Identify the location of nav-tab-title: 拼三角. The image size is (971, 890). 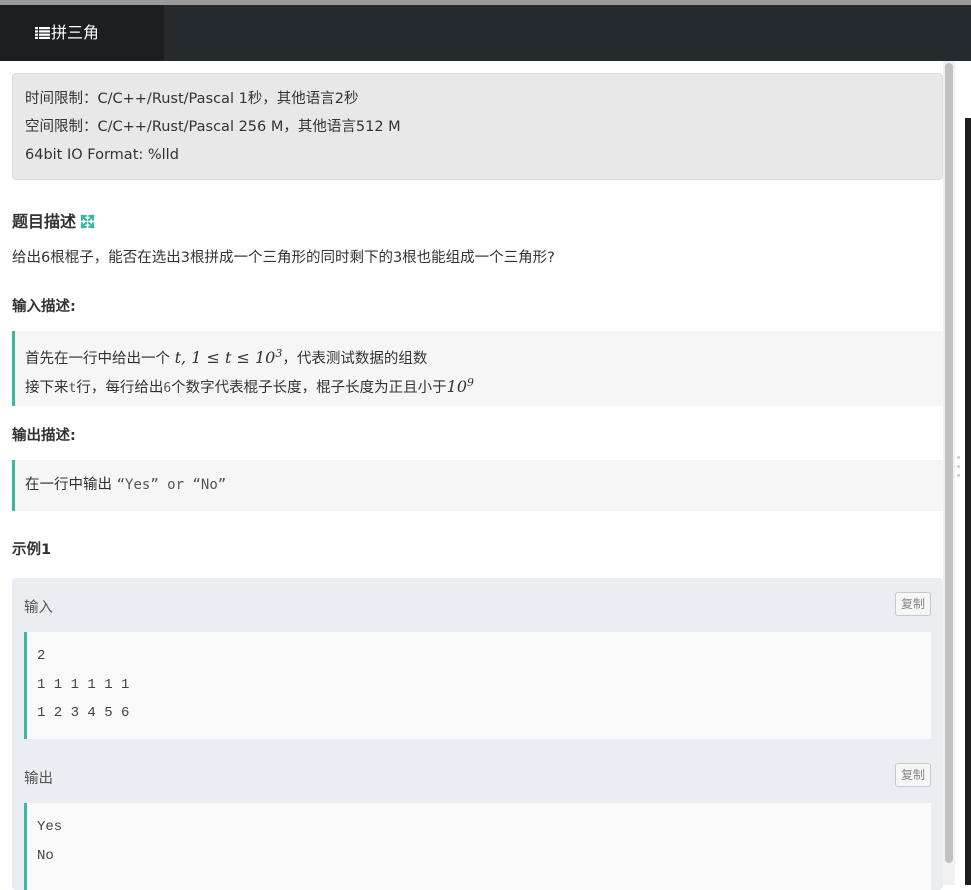
(75, 32).